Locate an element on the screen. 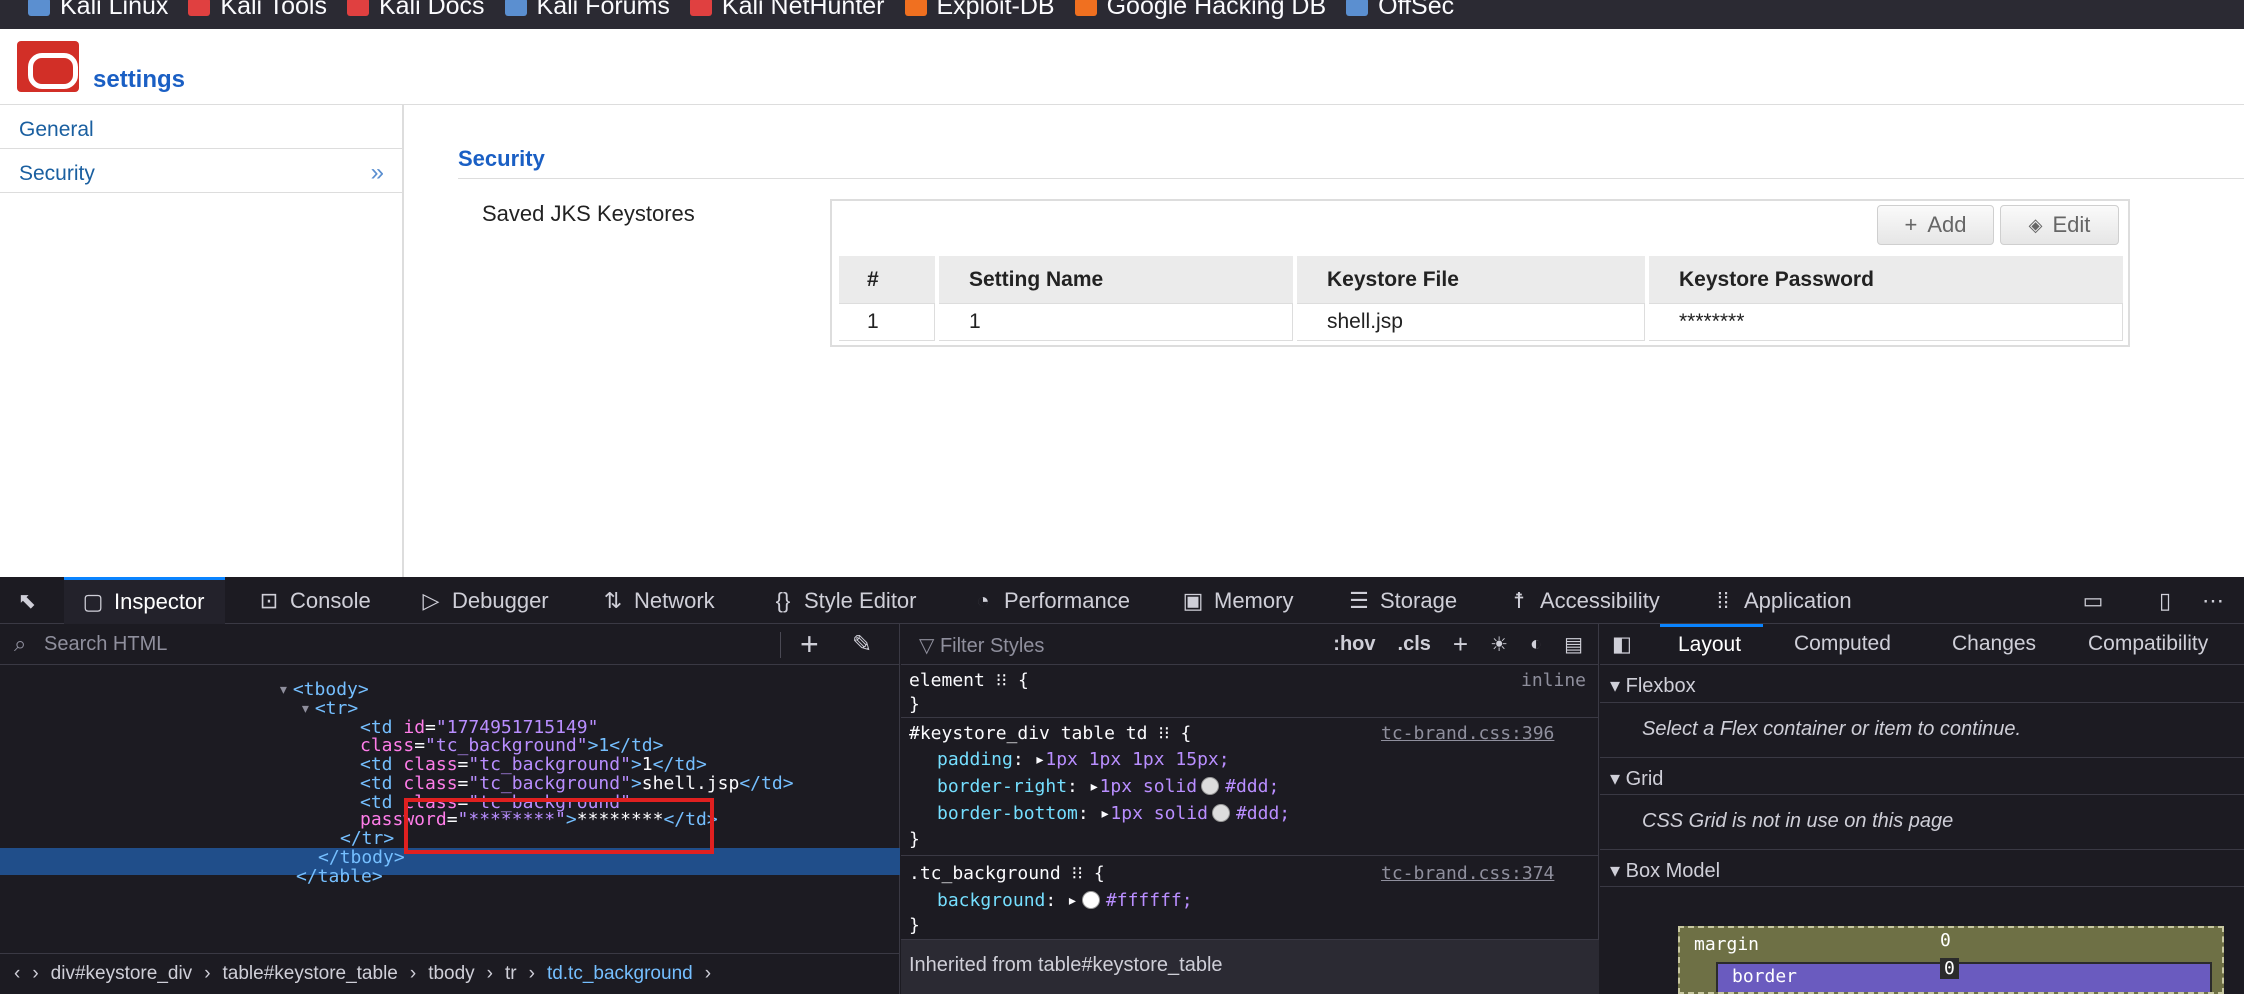  debugger-icon: ▷ is located at coordinates (431, 600).